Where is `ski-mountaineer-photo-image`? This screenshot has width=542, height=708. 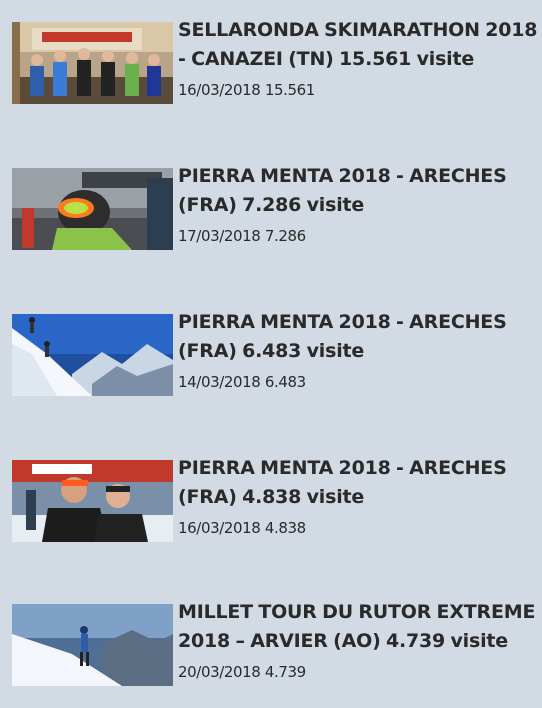
ski-mountaineer-photo-image is located at coordinates (92, 645).